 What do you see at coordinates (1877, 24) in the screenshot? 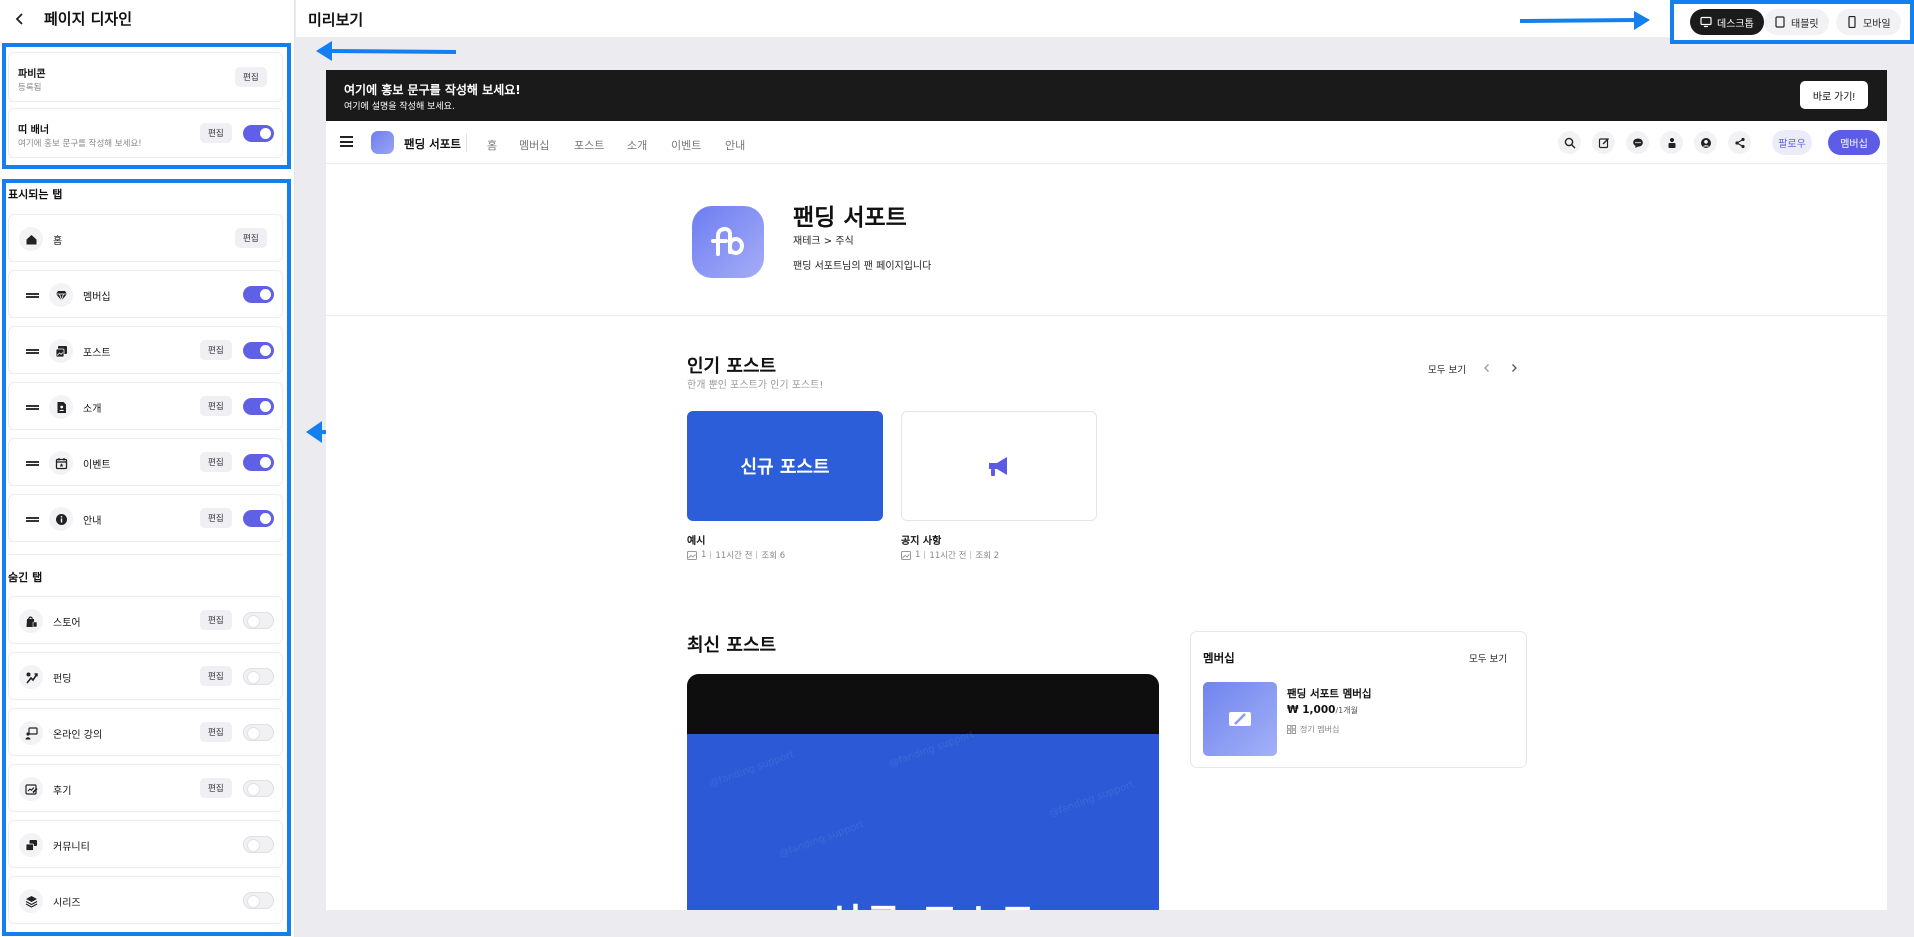
I see `device-mobile-label: 모바일` at bounding box center [1877, 24].